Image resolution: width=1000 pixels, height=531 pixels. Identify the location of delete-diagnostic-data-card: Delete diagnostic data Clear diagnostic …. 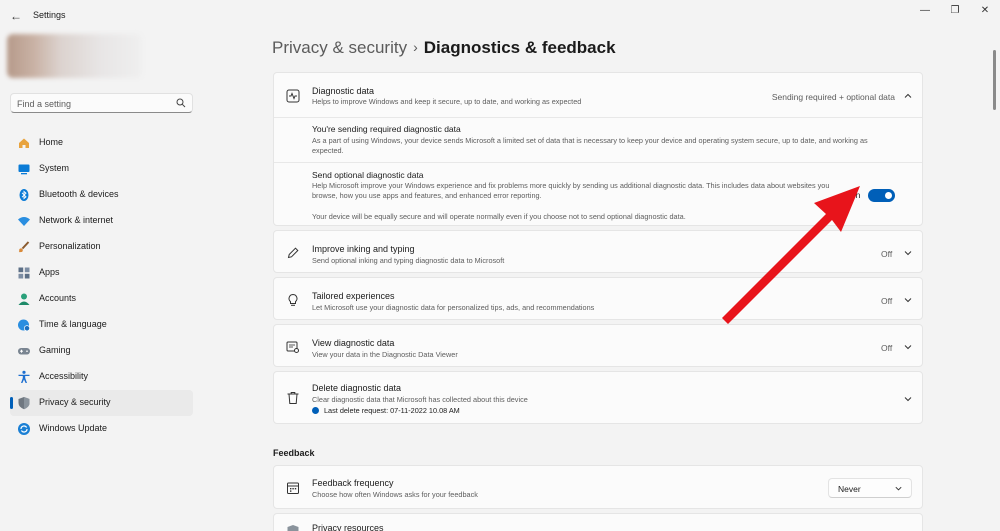
(598, 397).